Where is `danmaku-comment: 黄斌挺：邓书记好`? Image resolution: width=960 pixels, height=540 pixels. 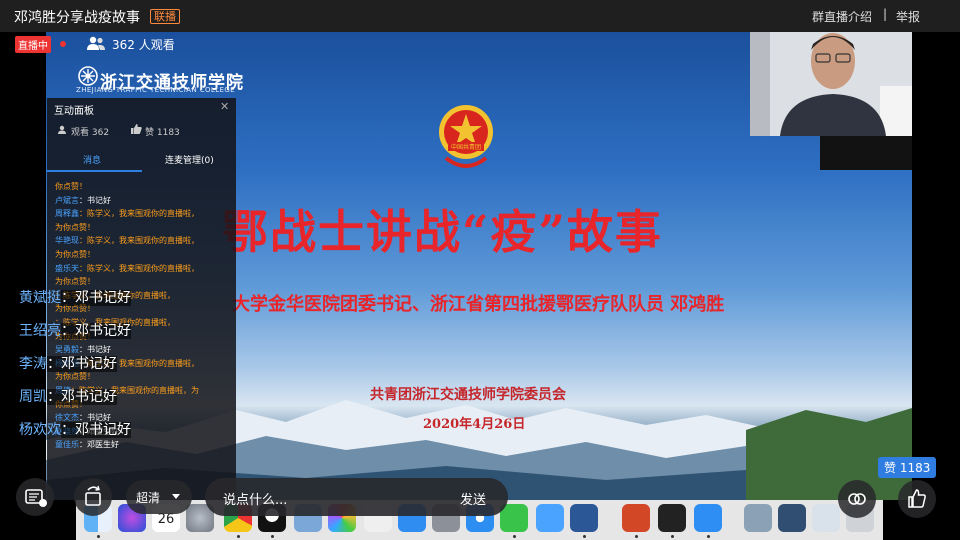 danmaku-comment: 黄斌挺：邓书记好 is located at coordinates (75, 298).